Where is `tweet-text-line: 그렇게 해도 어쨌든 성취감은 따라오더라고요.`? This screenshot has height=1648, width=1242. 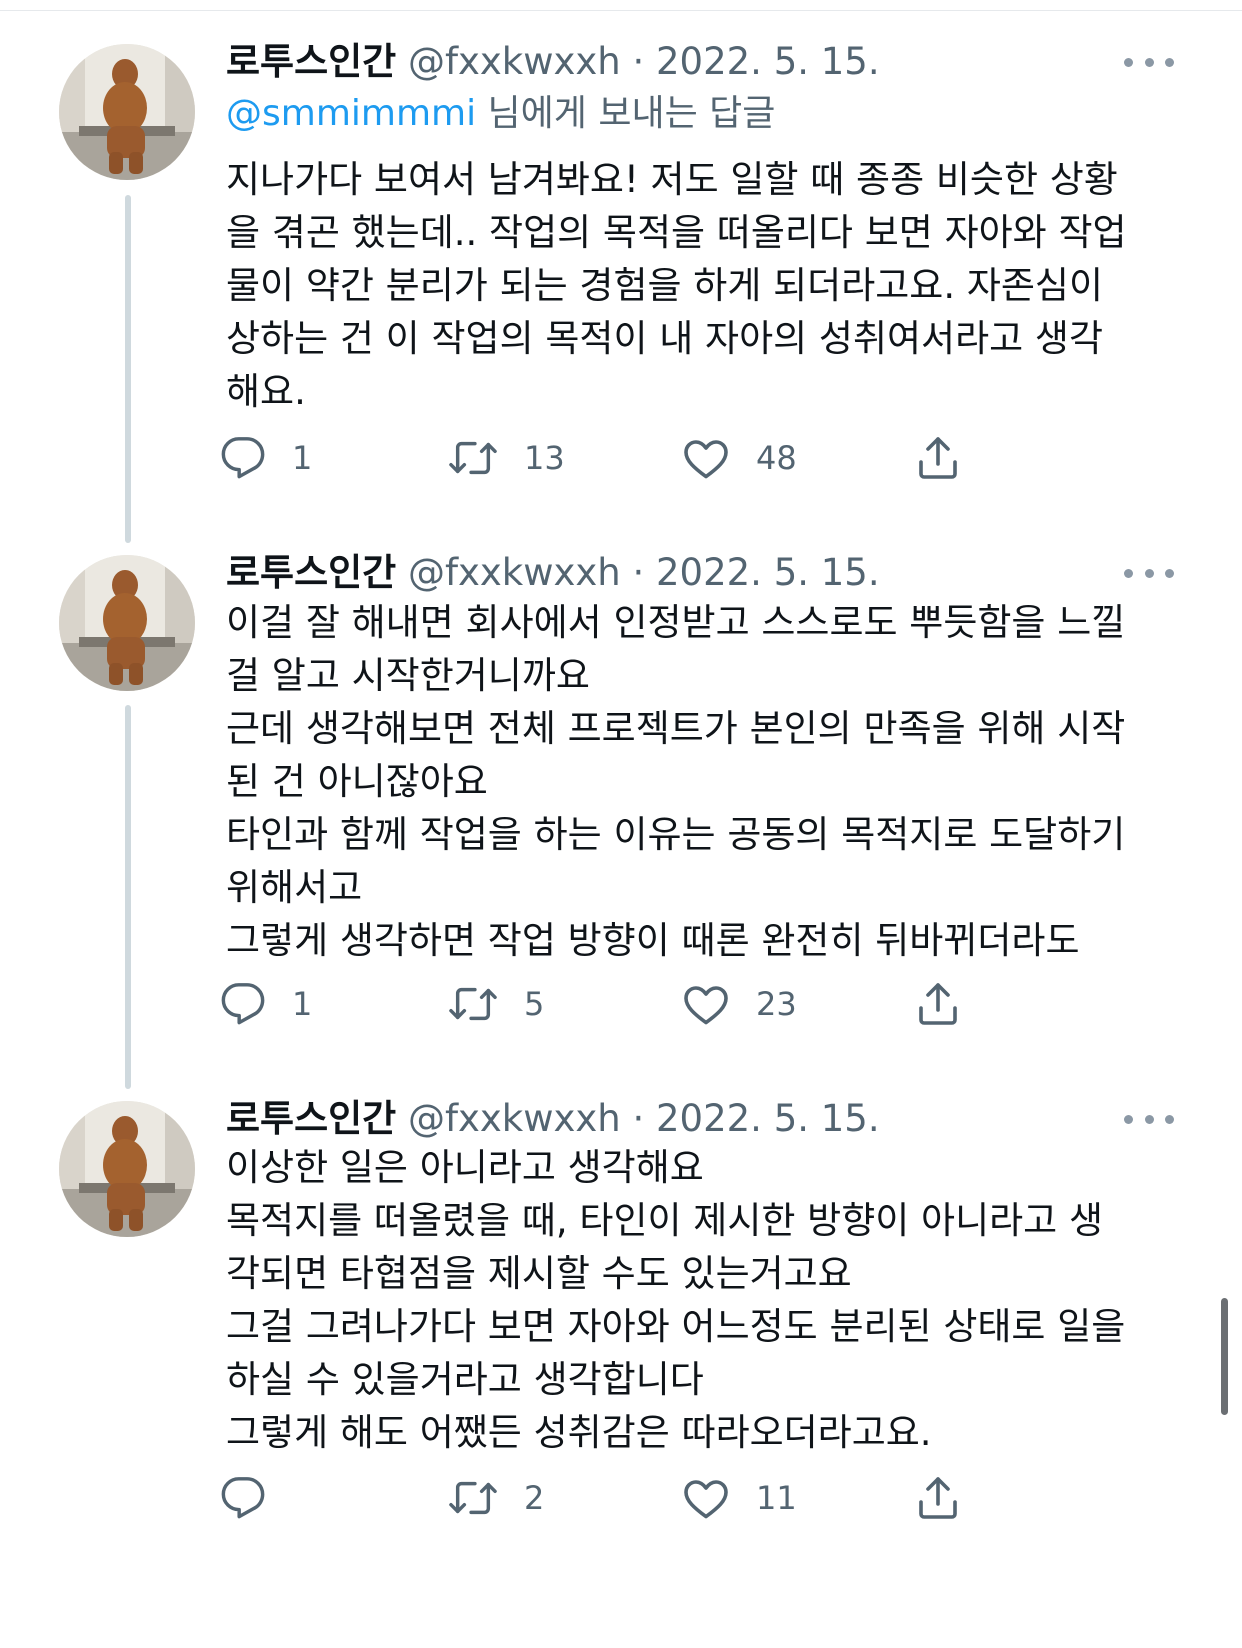 tweet-text-line: 그렇게 해도 어쨌든 성취감은 따라오더라고요. is located at coordinates (579, 1432).